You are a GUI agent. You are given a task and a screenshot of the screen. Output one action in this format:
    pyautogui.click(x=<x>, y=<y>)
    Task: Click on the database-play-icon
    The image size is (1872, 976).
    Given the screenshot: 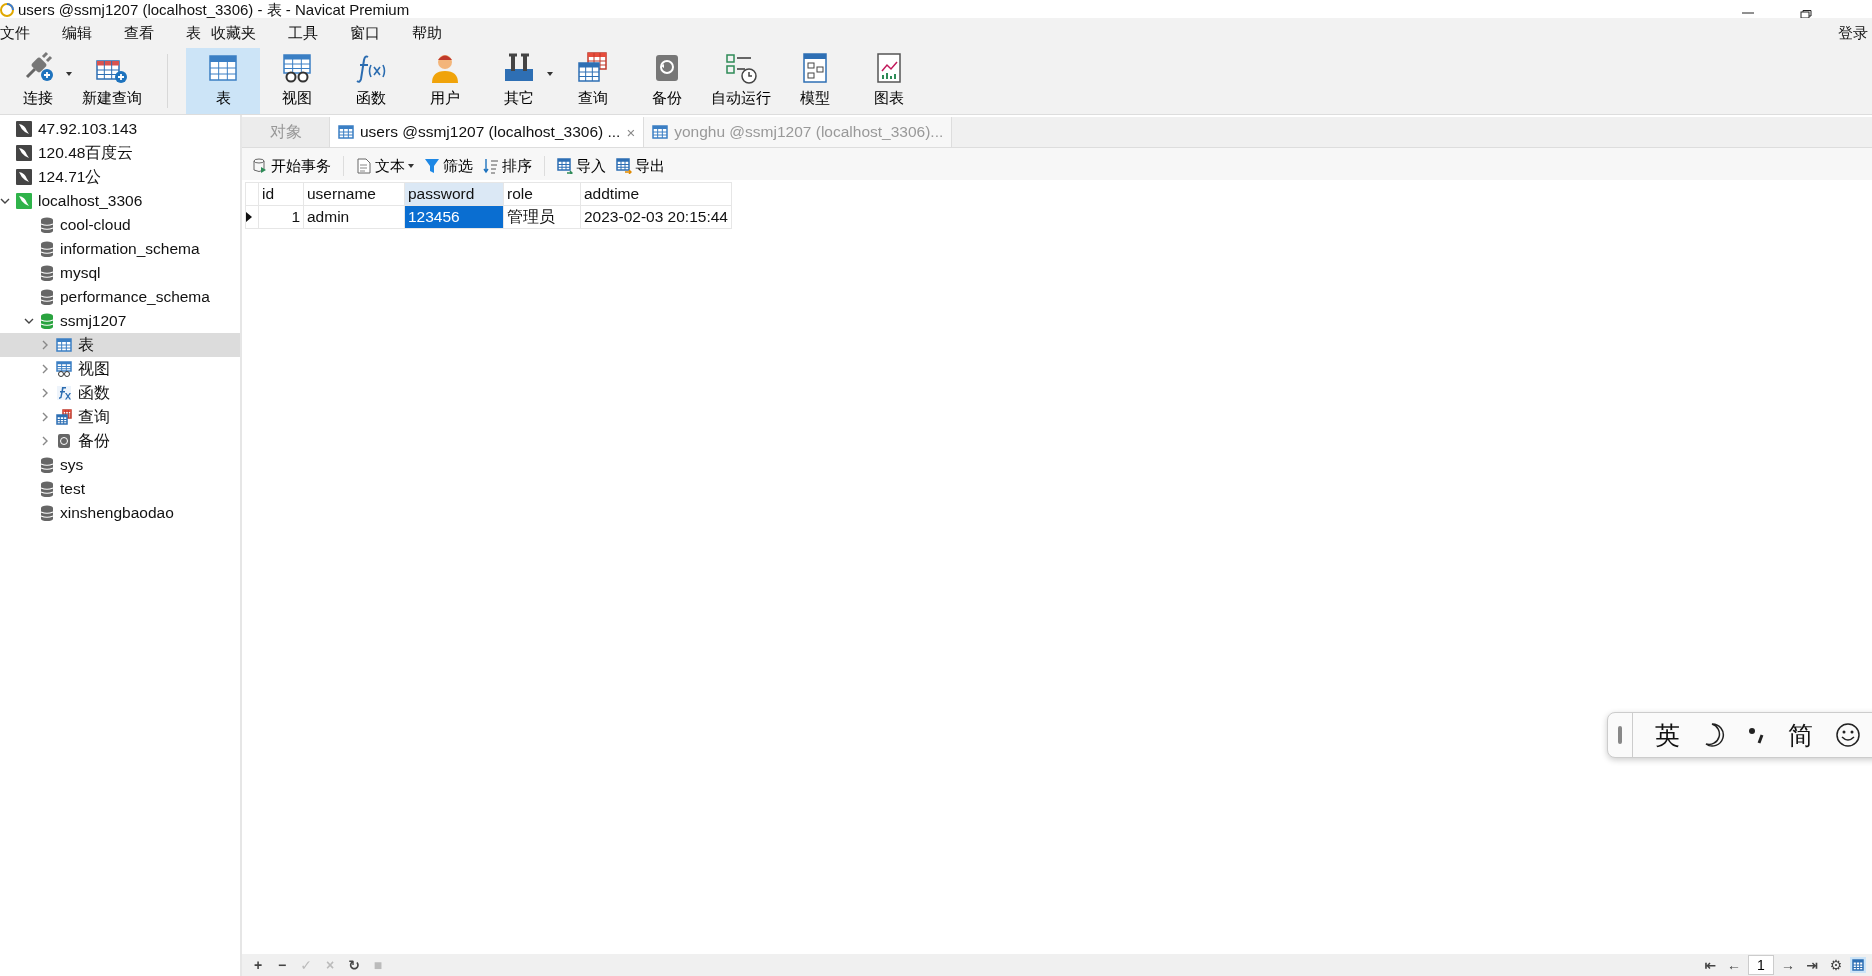 What is the action you would take?
    pyautogui.click(x=260, y=166)
    